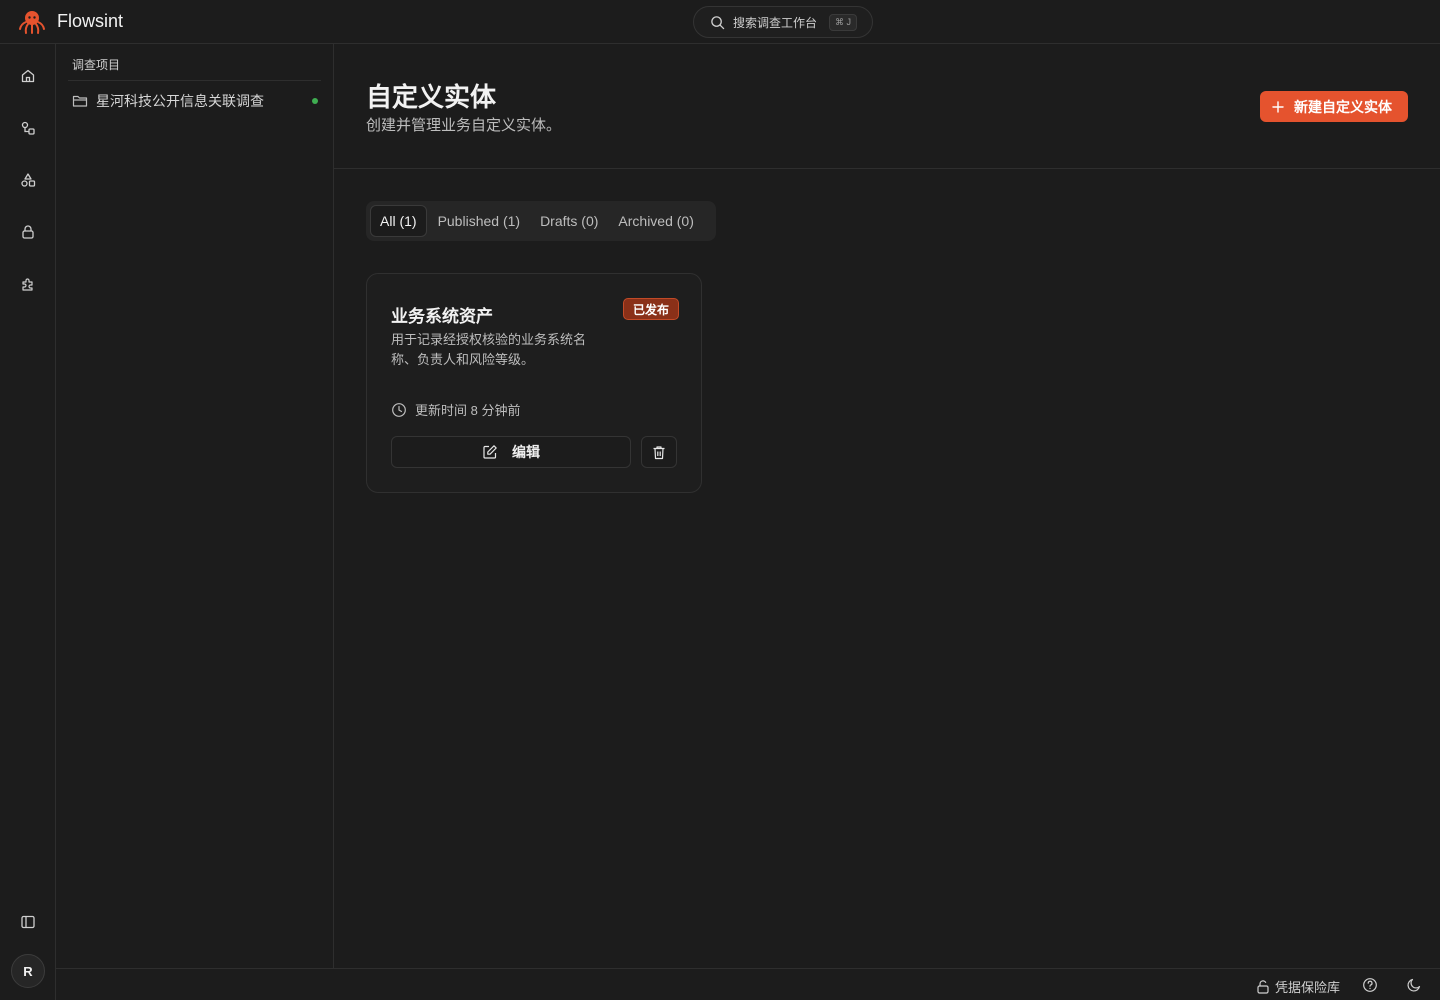 Image resolution: width=1440 pixels, height=1000 pixels. I want to click on card-description: 用于记录经授权核验的业务系统名称、负责人和风险等级。, so click(489, 349).